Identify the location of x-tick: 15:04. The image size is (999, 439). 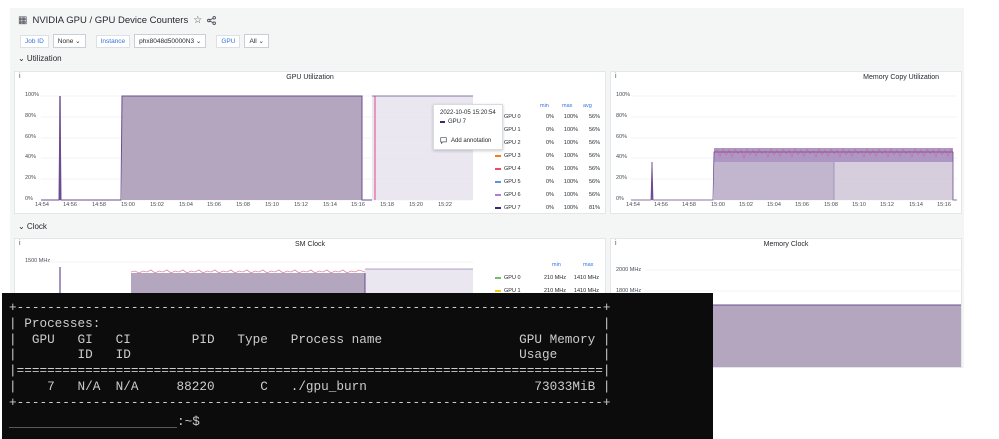
(774, 205).